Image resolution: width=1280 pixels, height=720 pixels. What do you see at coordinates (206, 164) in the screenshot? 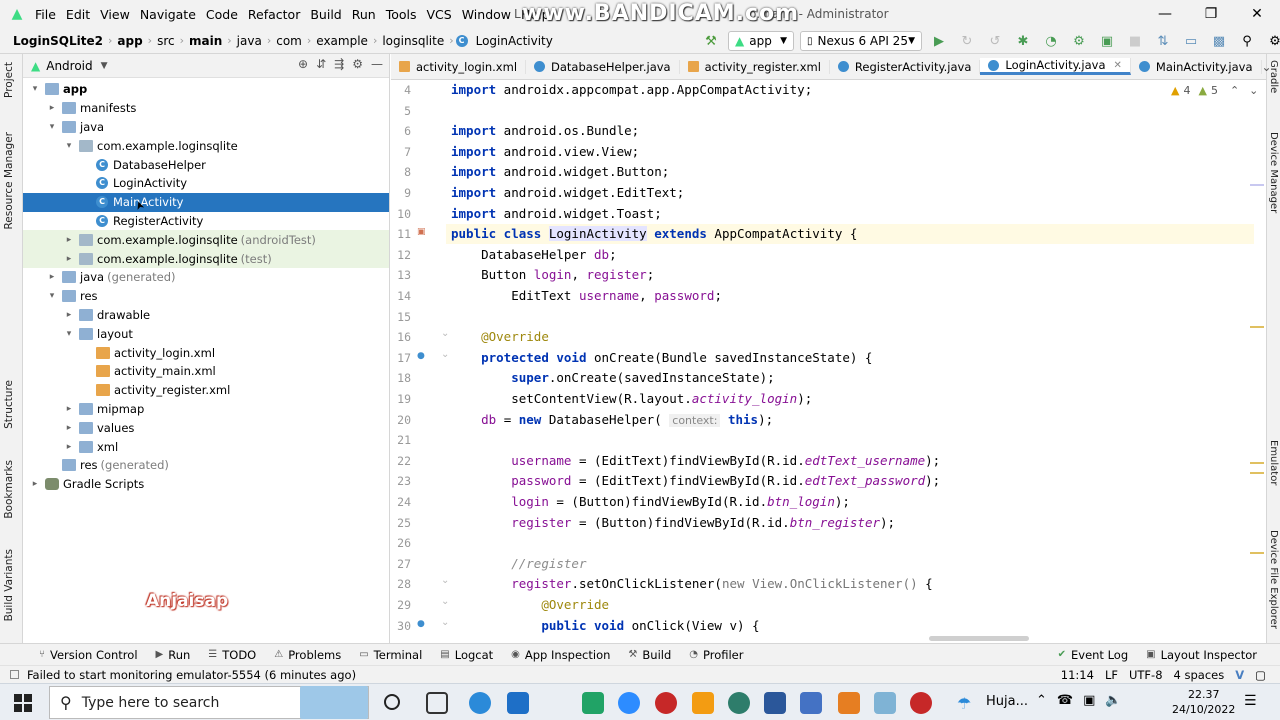
I see `tree-item: C DatabaseHelper` at bounding box center [206, 164].